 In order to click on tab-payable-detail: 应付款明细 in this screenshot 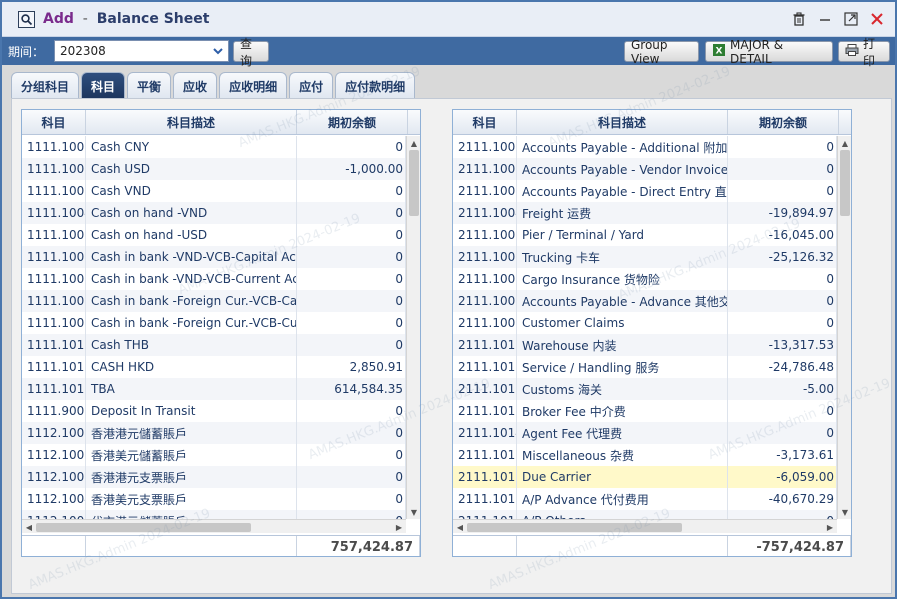, I will do `click(375, 85)`.